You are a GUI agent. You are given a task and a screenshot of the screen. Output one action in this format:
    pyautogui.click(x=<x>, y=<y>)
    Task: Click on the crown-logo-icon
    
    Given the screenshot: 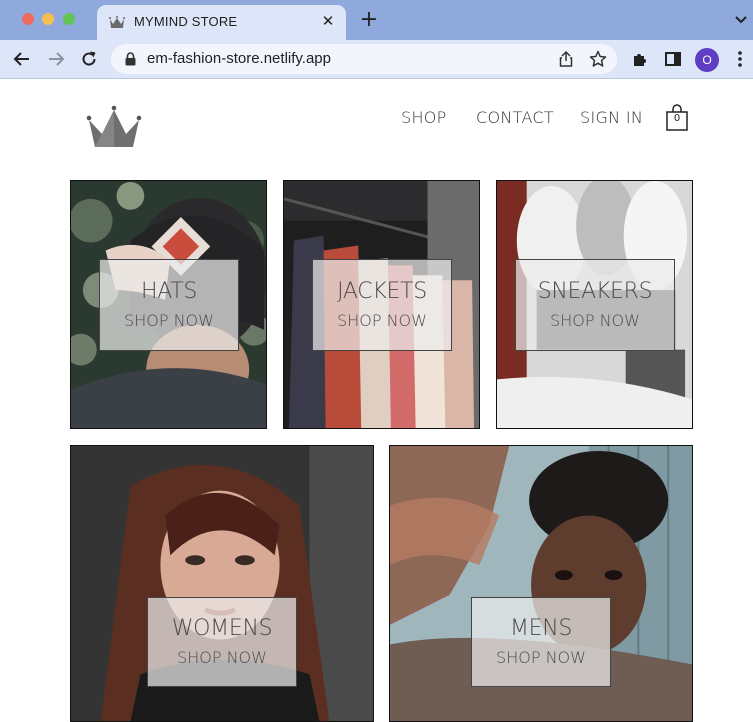 What is the action you would take?
    pyautogui.click(x=114, y=127)
    